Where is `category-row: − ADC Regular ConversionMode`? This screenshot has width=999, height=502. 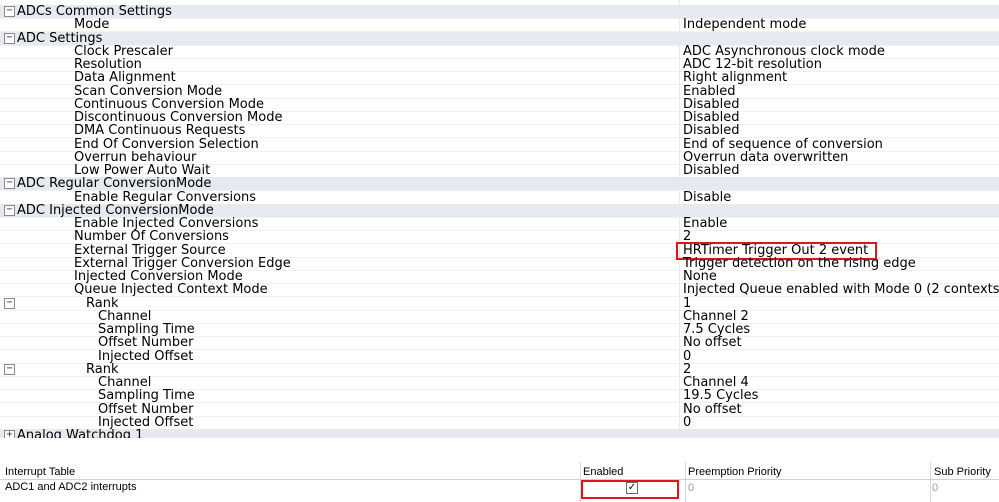 category-row: − ADC Regular ConversionMode is located at coordinates (499, 184).